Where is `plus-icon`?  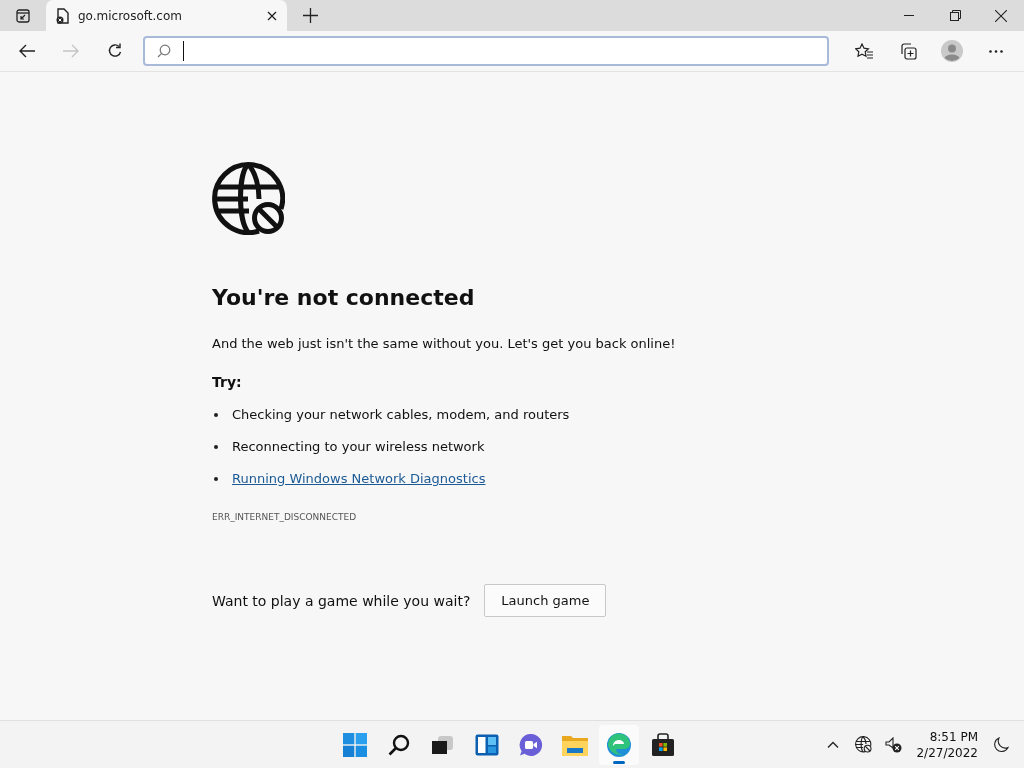 plus-icon is located at coordinates (310, 15).